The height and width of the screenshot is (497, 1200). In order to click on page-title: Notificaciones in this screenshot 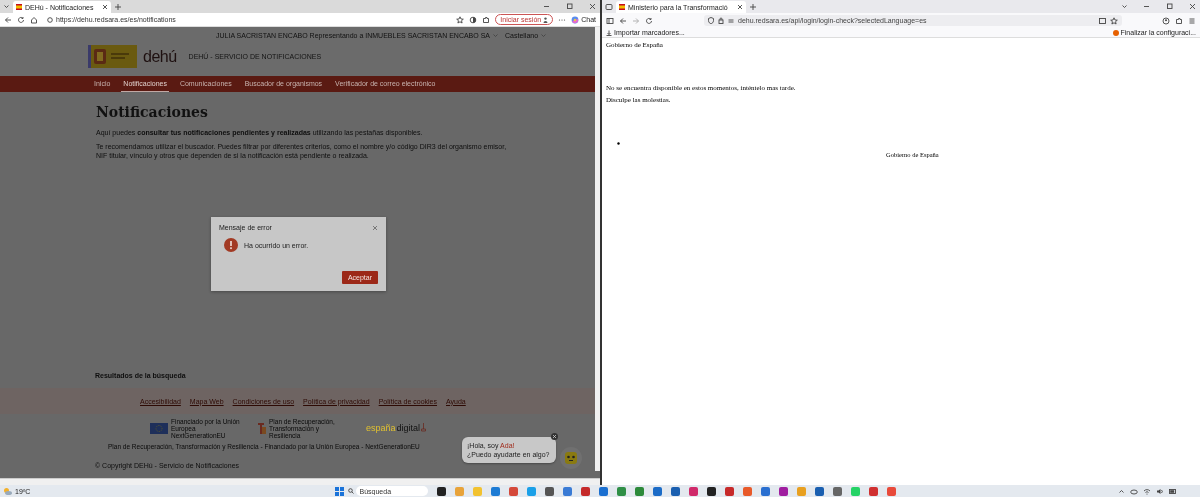, I will do `click(152, 112)`.